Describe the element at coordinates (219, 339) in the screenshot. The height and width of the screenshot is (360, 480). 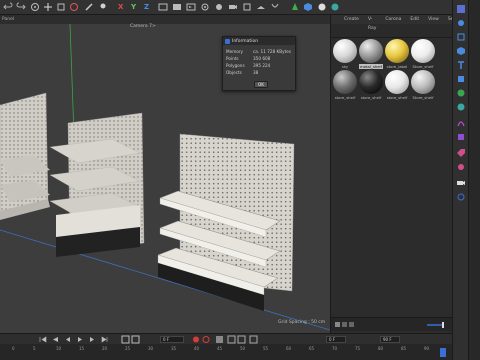
I see `keyframe-selection-icon` at that location.